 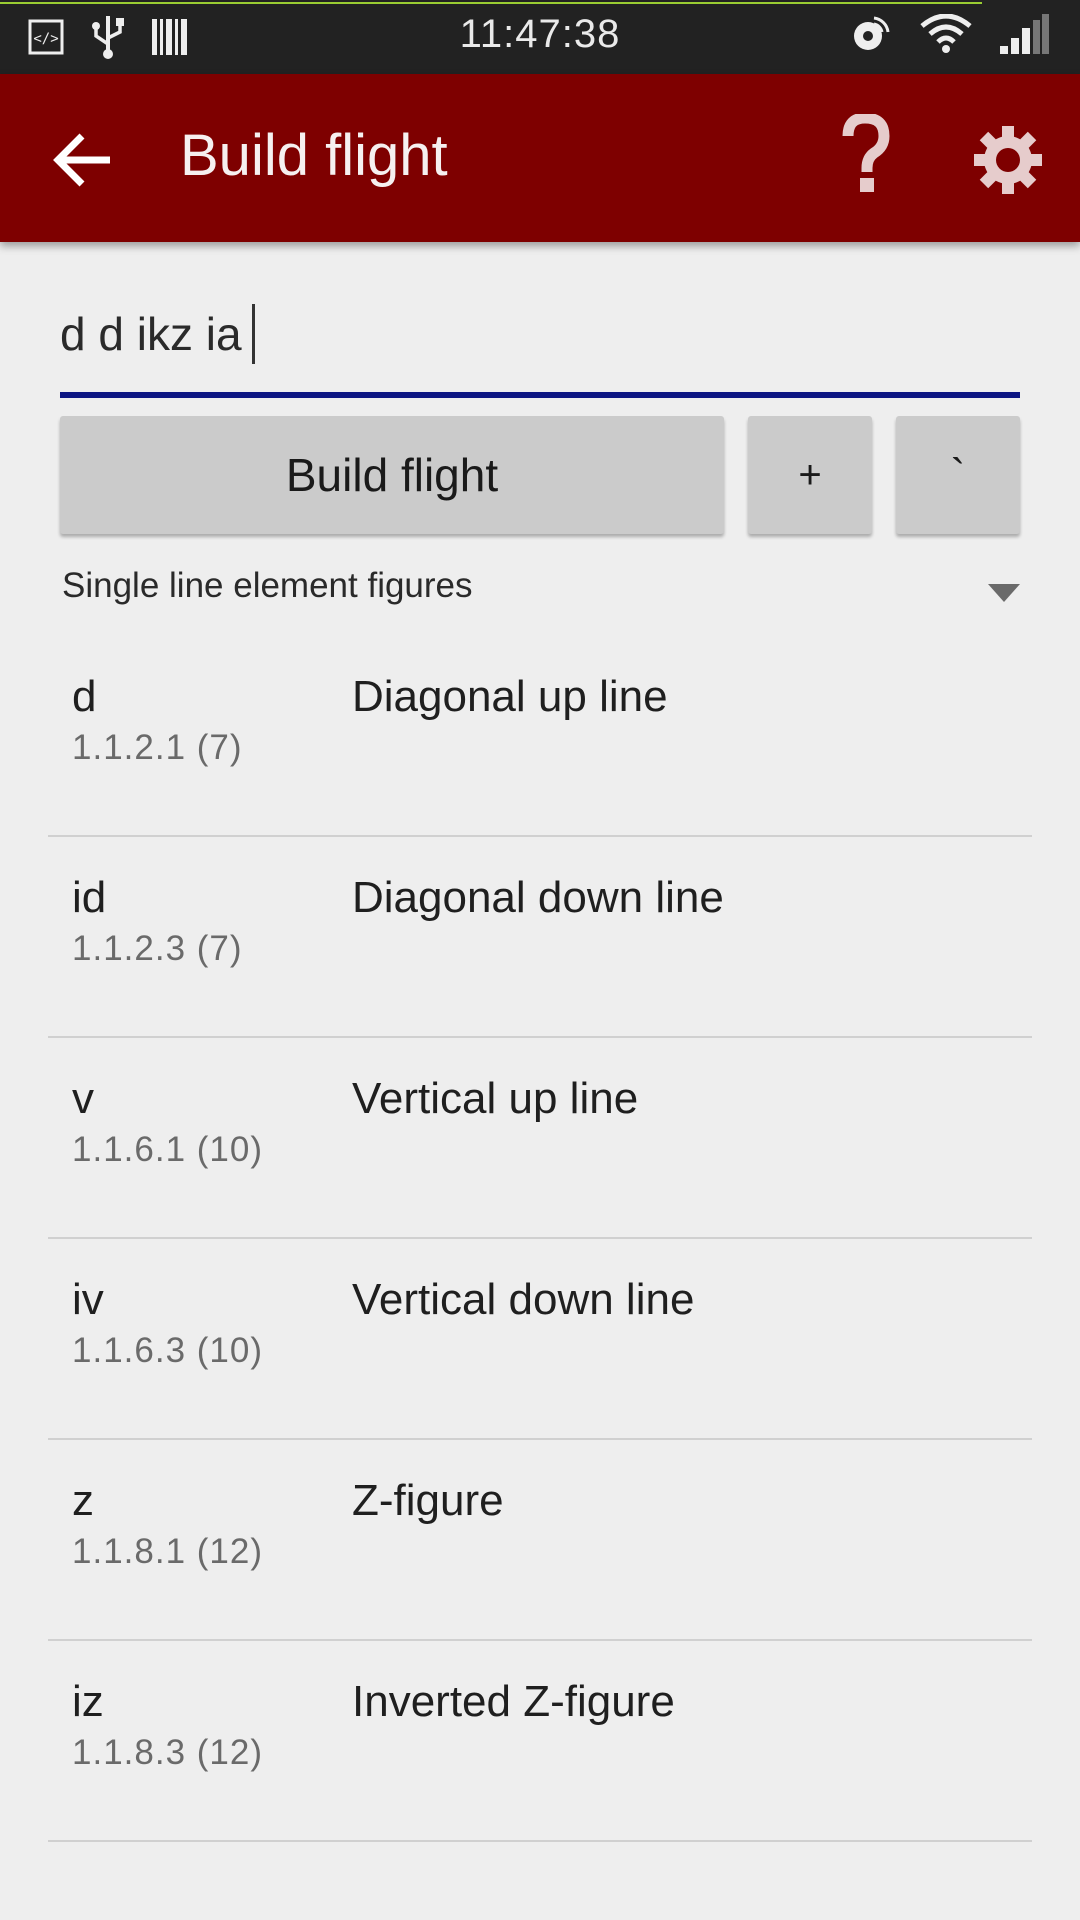 What do you see at coordinates (540, 349) in the screenshot?
I see `flight-input-field: d d ikz ia` at bounding box center [540, 349].